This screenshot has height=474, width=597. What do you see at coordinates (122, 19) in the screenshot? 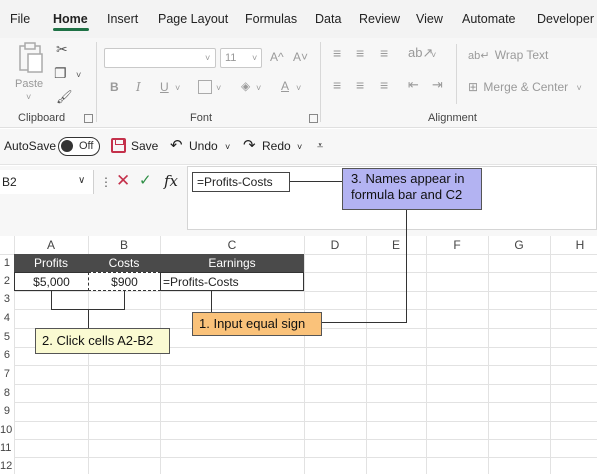
I see `menu-insert: Insert` at bounding box center [122, 19].